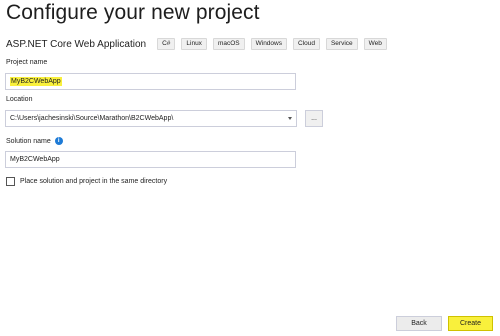 This screenshot has height=336, width=500. I want to click on create-button: Create, so click(470, 323).